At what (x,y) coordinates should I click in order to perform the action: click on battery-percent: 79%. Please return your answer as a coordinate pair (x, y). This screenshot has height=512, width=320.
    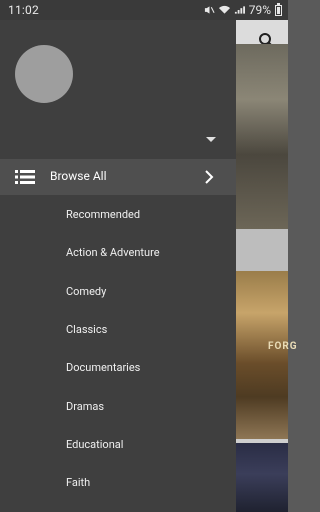
    Looking at the image, I should click on (259, 10).